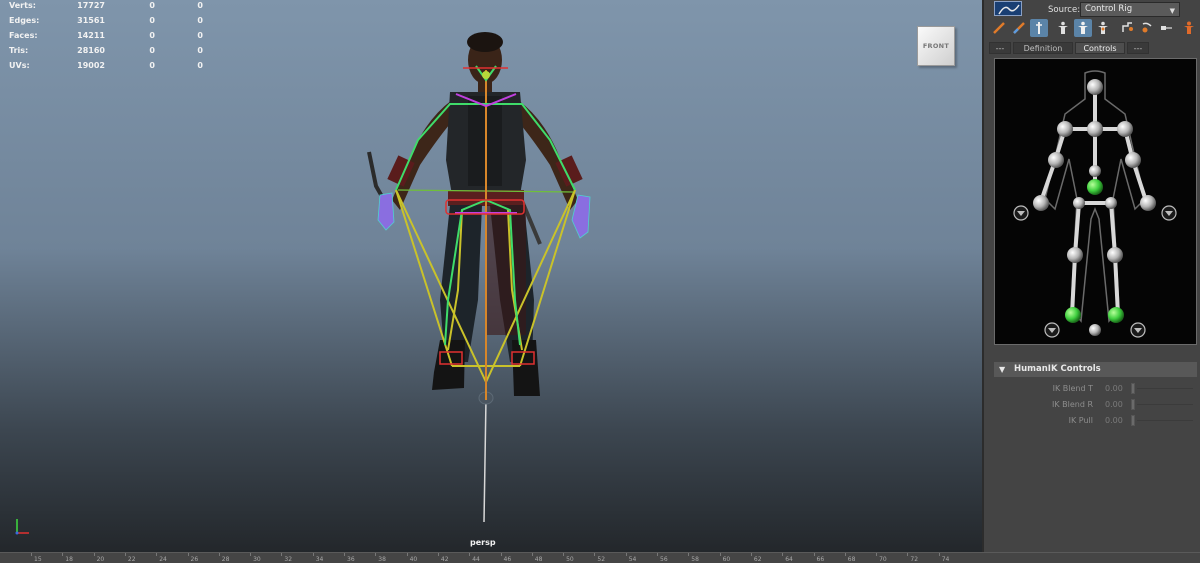 The width and height of the screenshot is (1200, 563). Describe the element at coordinates (22, 527) in the screenshot. I see `axis-gizmo-icon` at that location.